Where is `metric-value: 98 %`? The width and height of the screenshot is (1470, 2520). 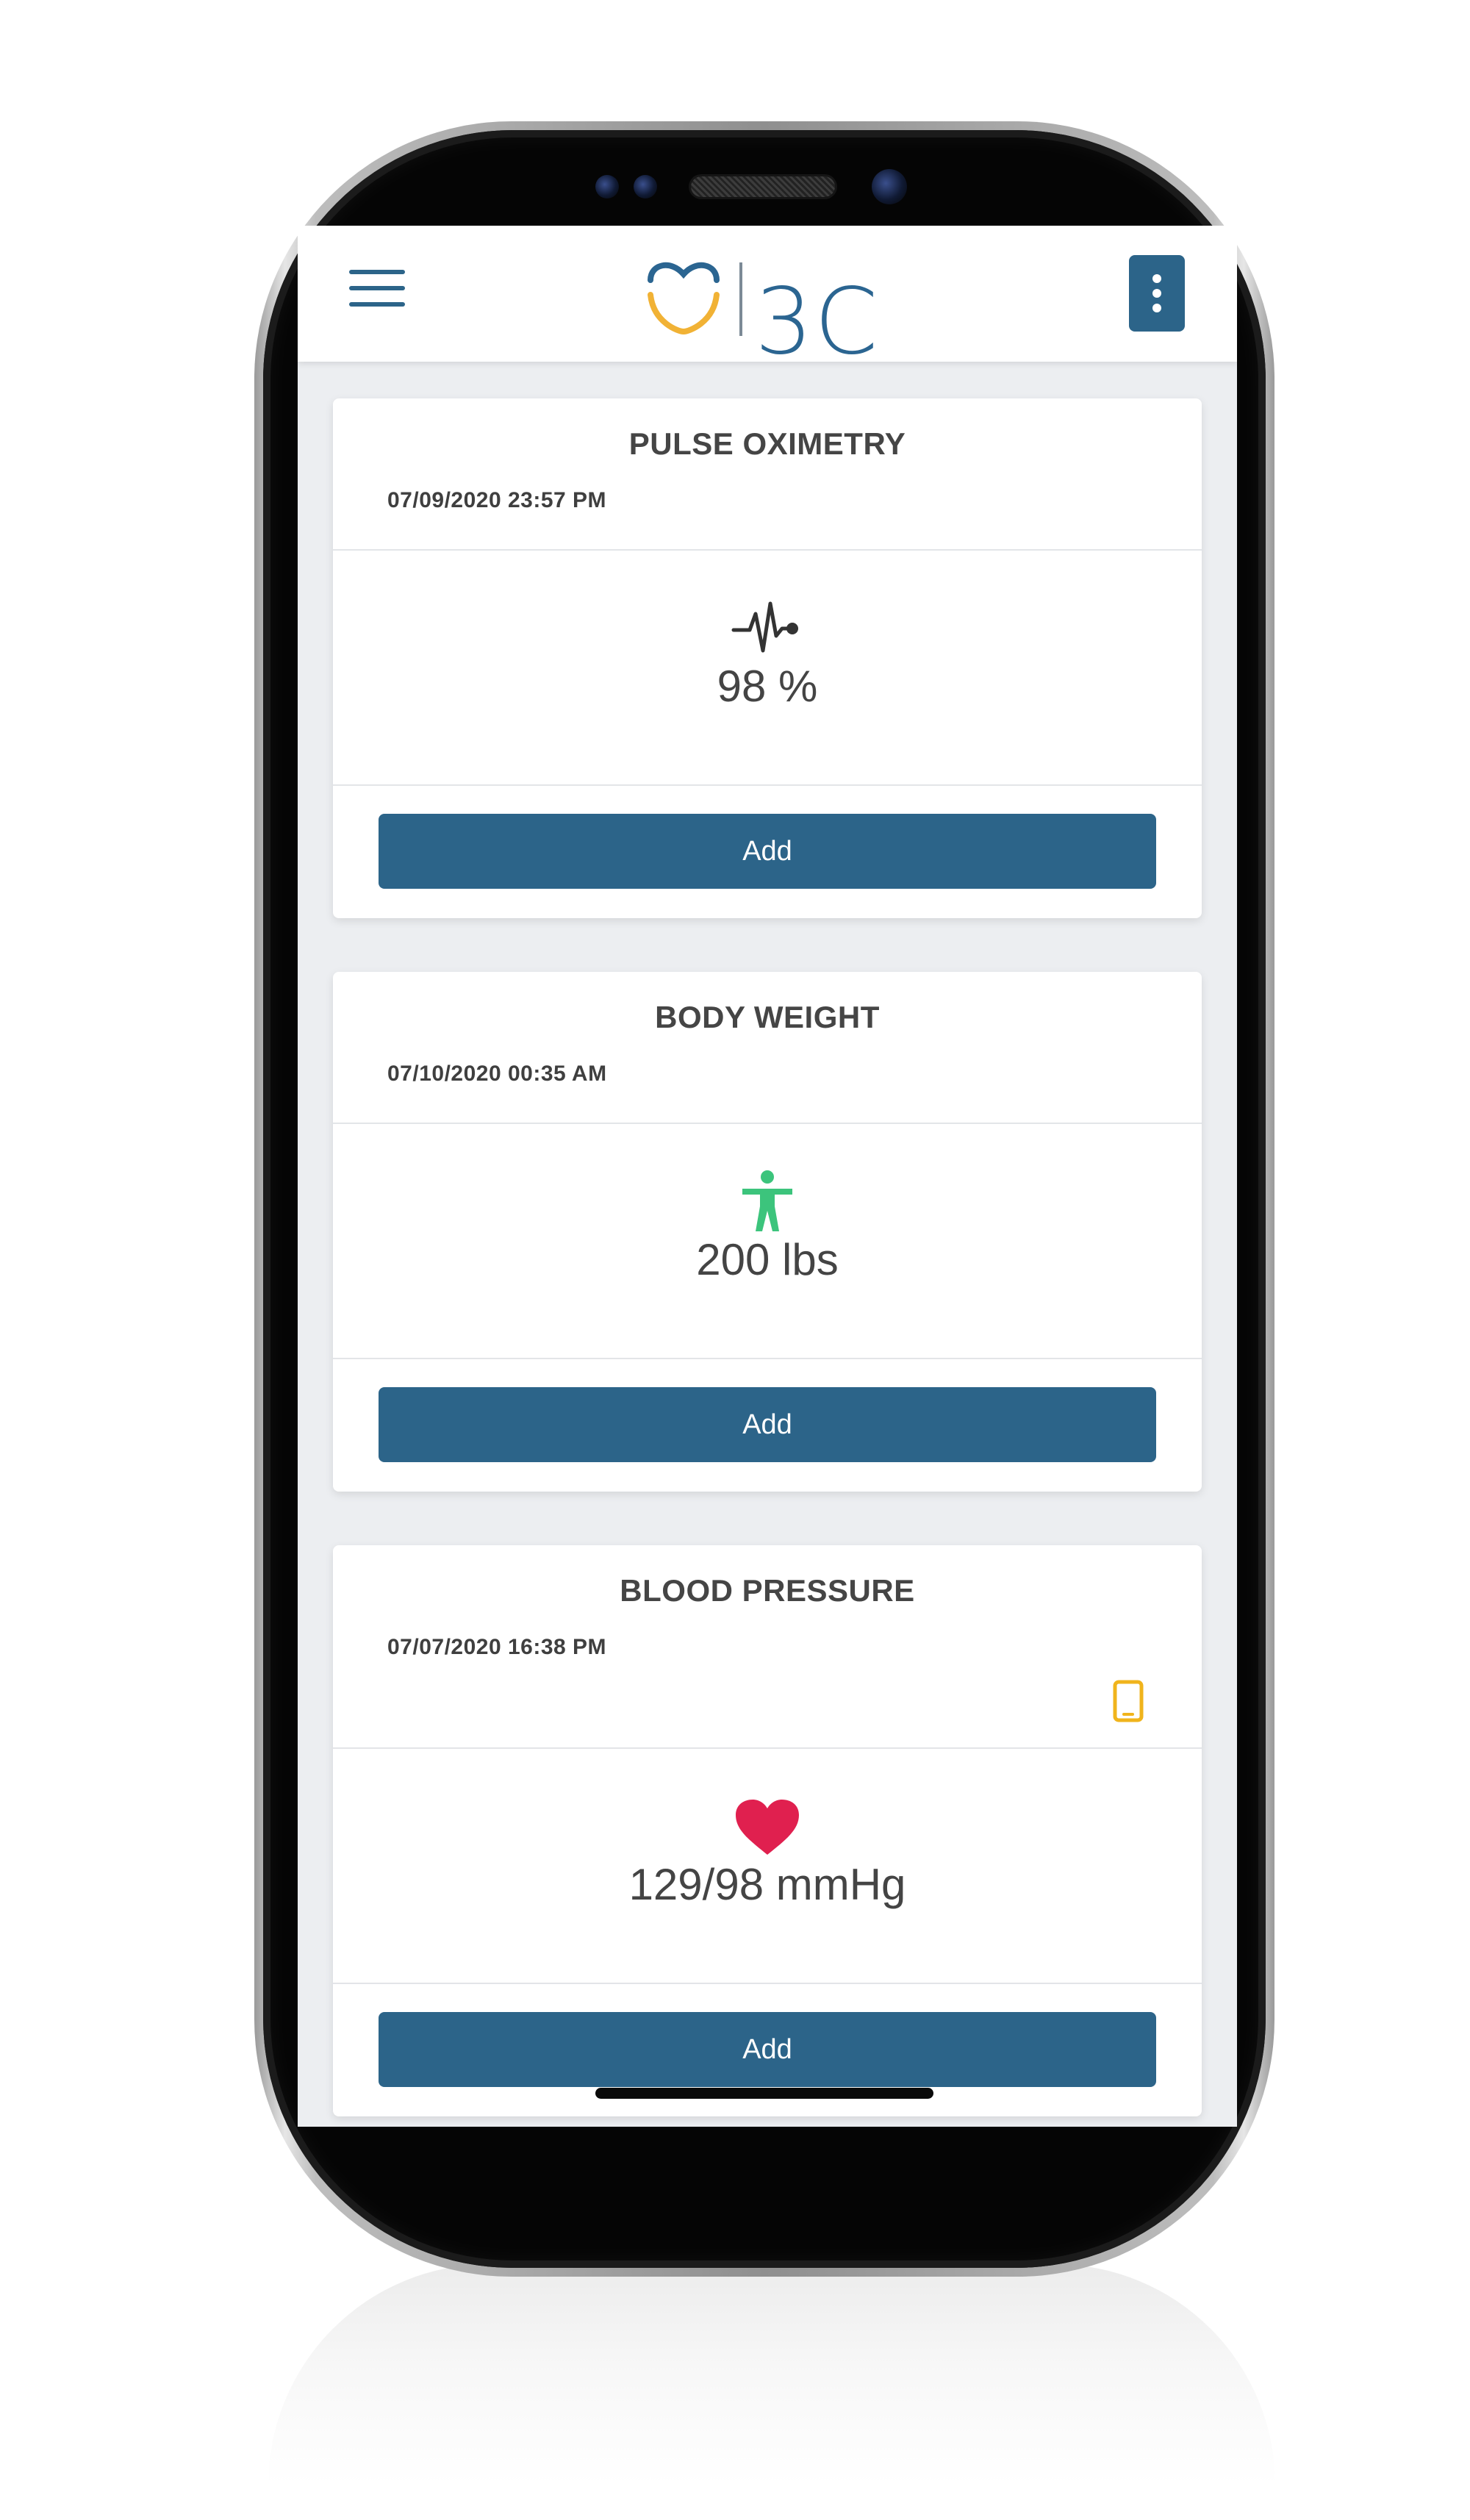
metric-value: 98 % is located at coordinates (767, 686).